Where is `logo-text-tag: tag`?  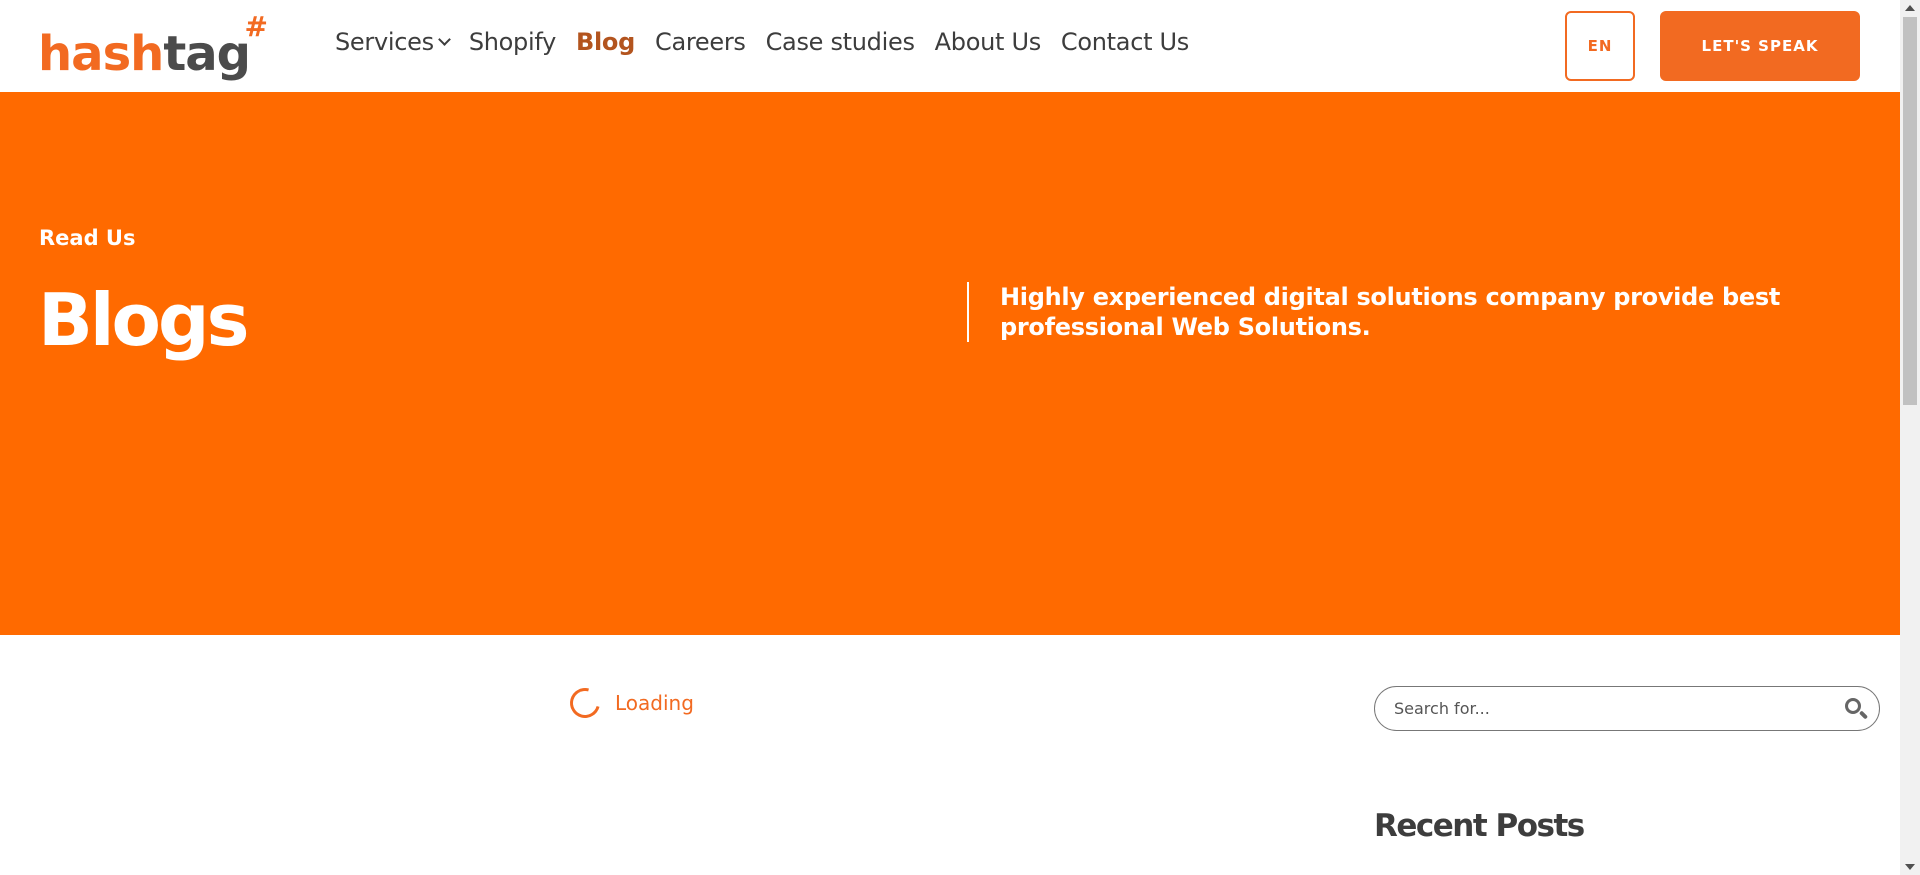
logo-text-tag: tag is located at coordinates (207, 54).